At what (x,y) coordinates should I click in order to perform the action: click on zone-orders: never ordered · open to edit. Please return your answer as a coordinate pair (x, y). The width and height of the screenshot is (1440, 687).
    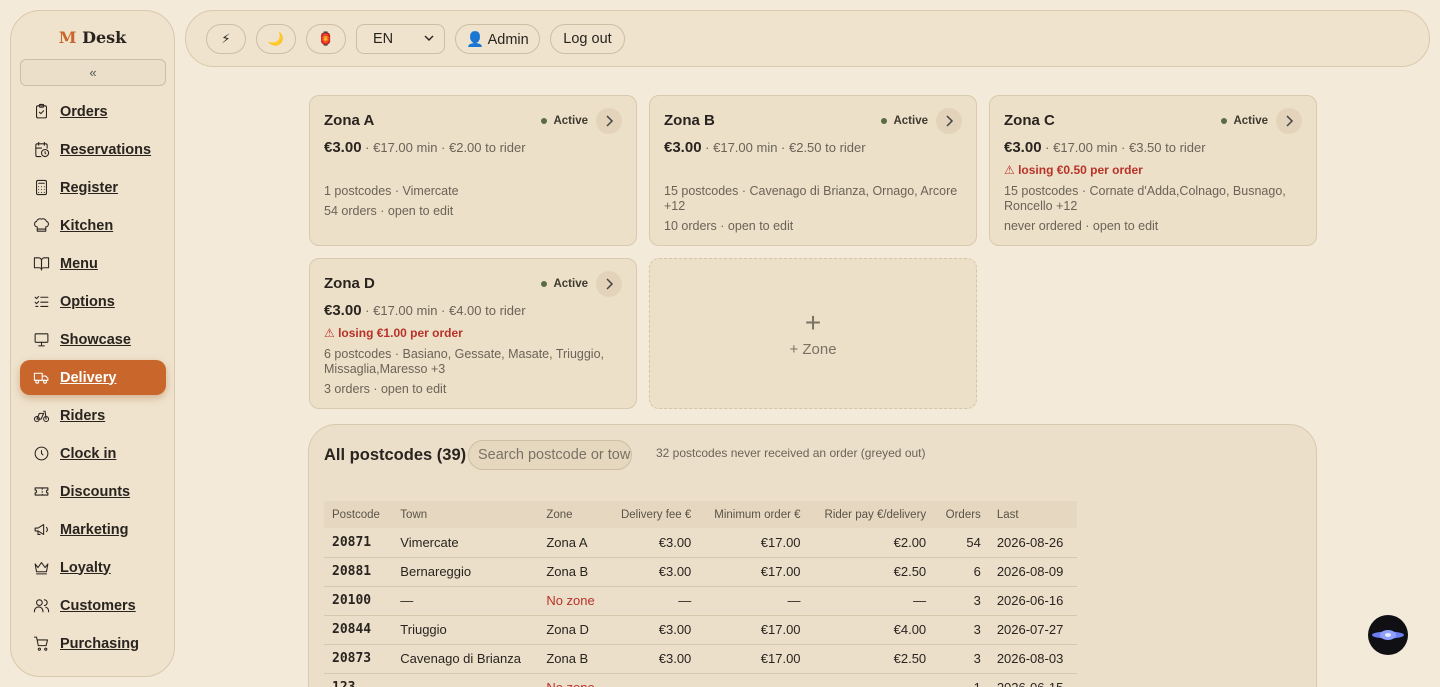
    Looking at the image, I should click on (1081, 226).